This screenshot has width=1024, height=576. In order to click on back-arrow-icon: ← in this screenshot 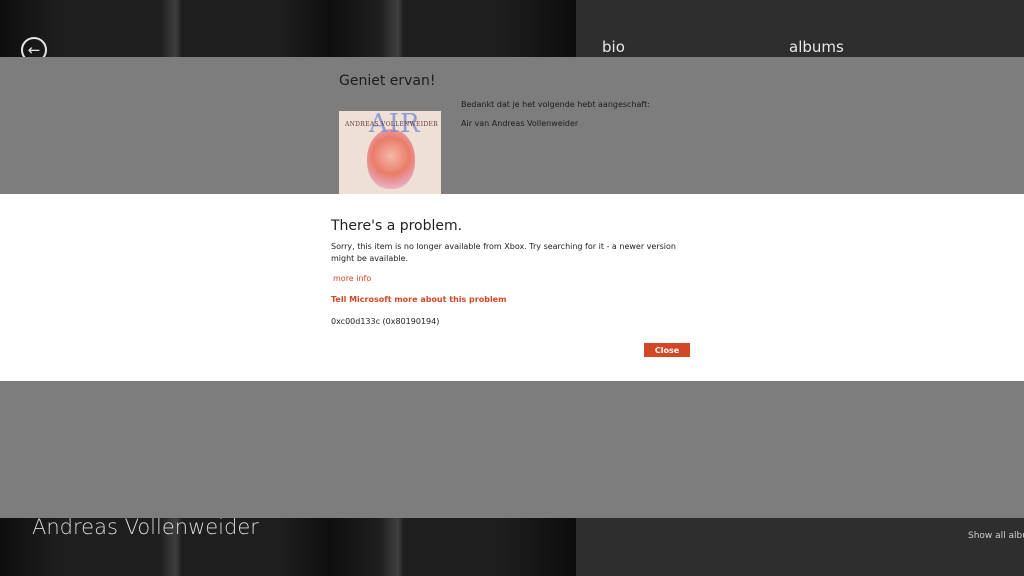, I will do `click(34, 49)`.